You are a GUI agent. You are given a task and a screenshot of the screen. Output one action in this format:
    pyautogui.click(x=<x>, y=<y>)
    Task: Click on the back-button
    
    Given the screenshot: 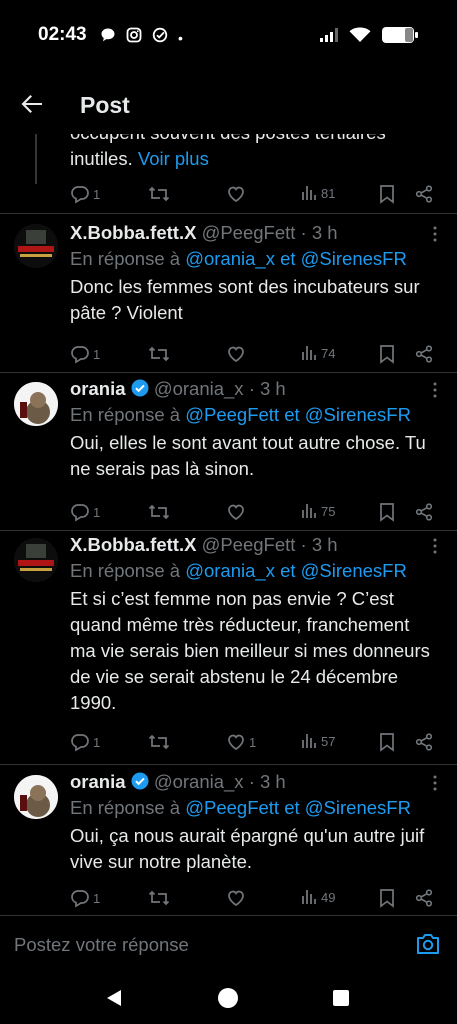 What is the action you would take?
    pyautogui.click(x=32, y=104)
    